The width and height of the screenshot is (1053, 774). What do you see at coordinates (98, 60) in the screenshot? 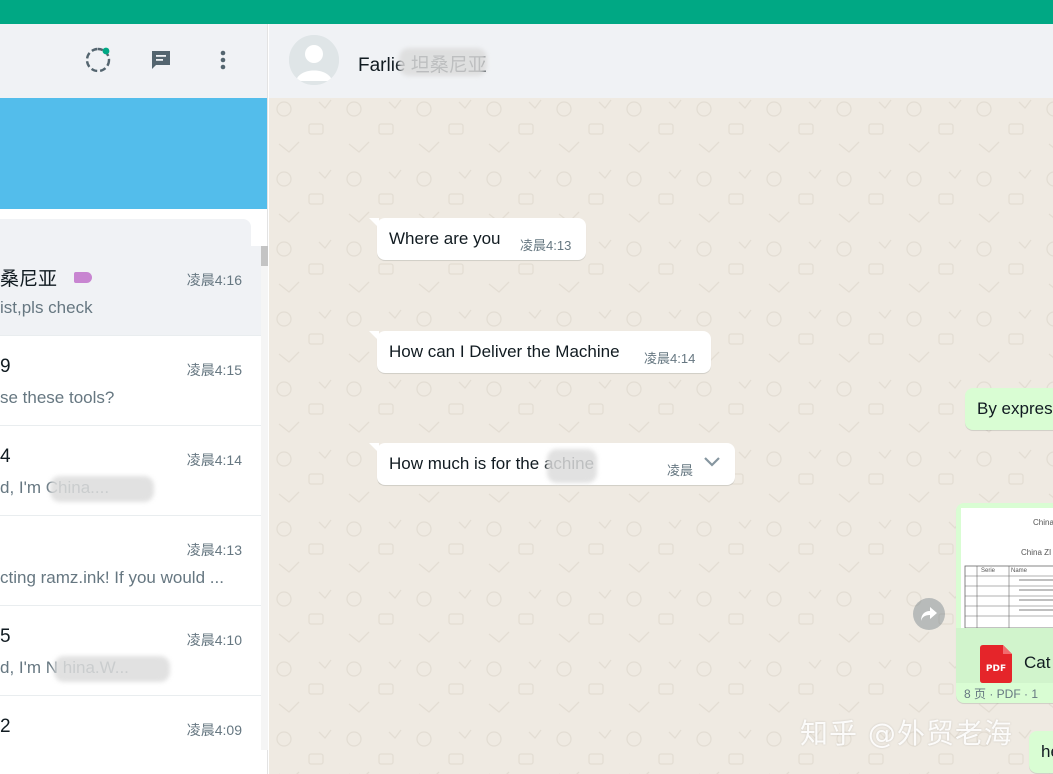
I see `status-icon` at bounding box center [98, 60].